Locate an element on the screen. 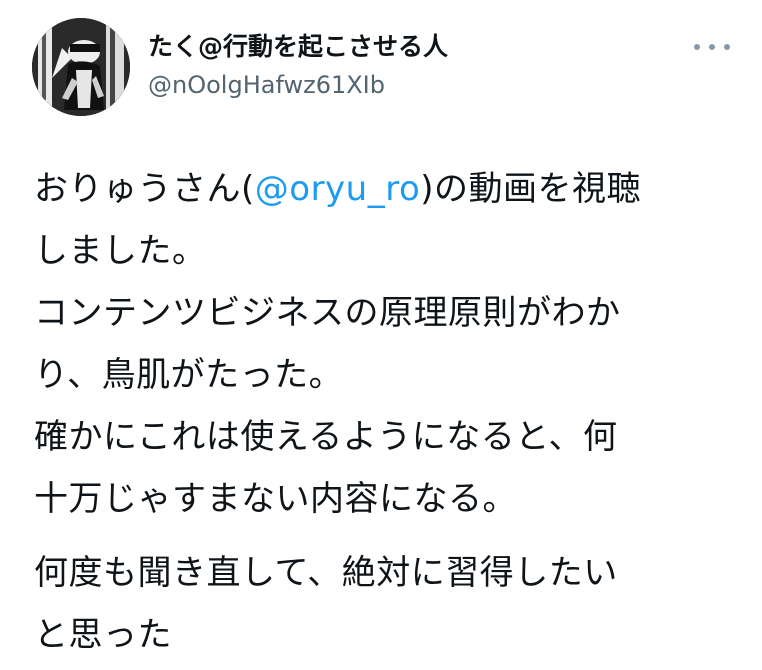 The image size is (762, 670). more-horizontal-icon is located at coordinates (712, 47).